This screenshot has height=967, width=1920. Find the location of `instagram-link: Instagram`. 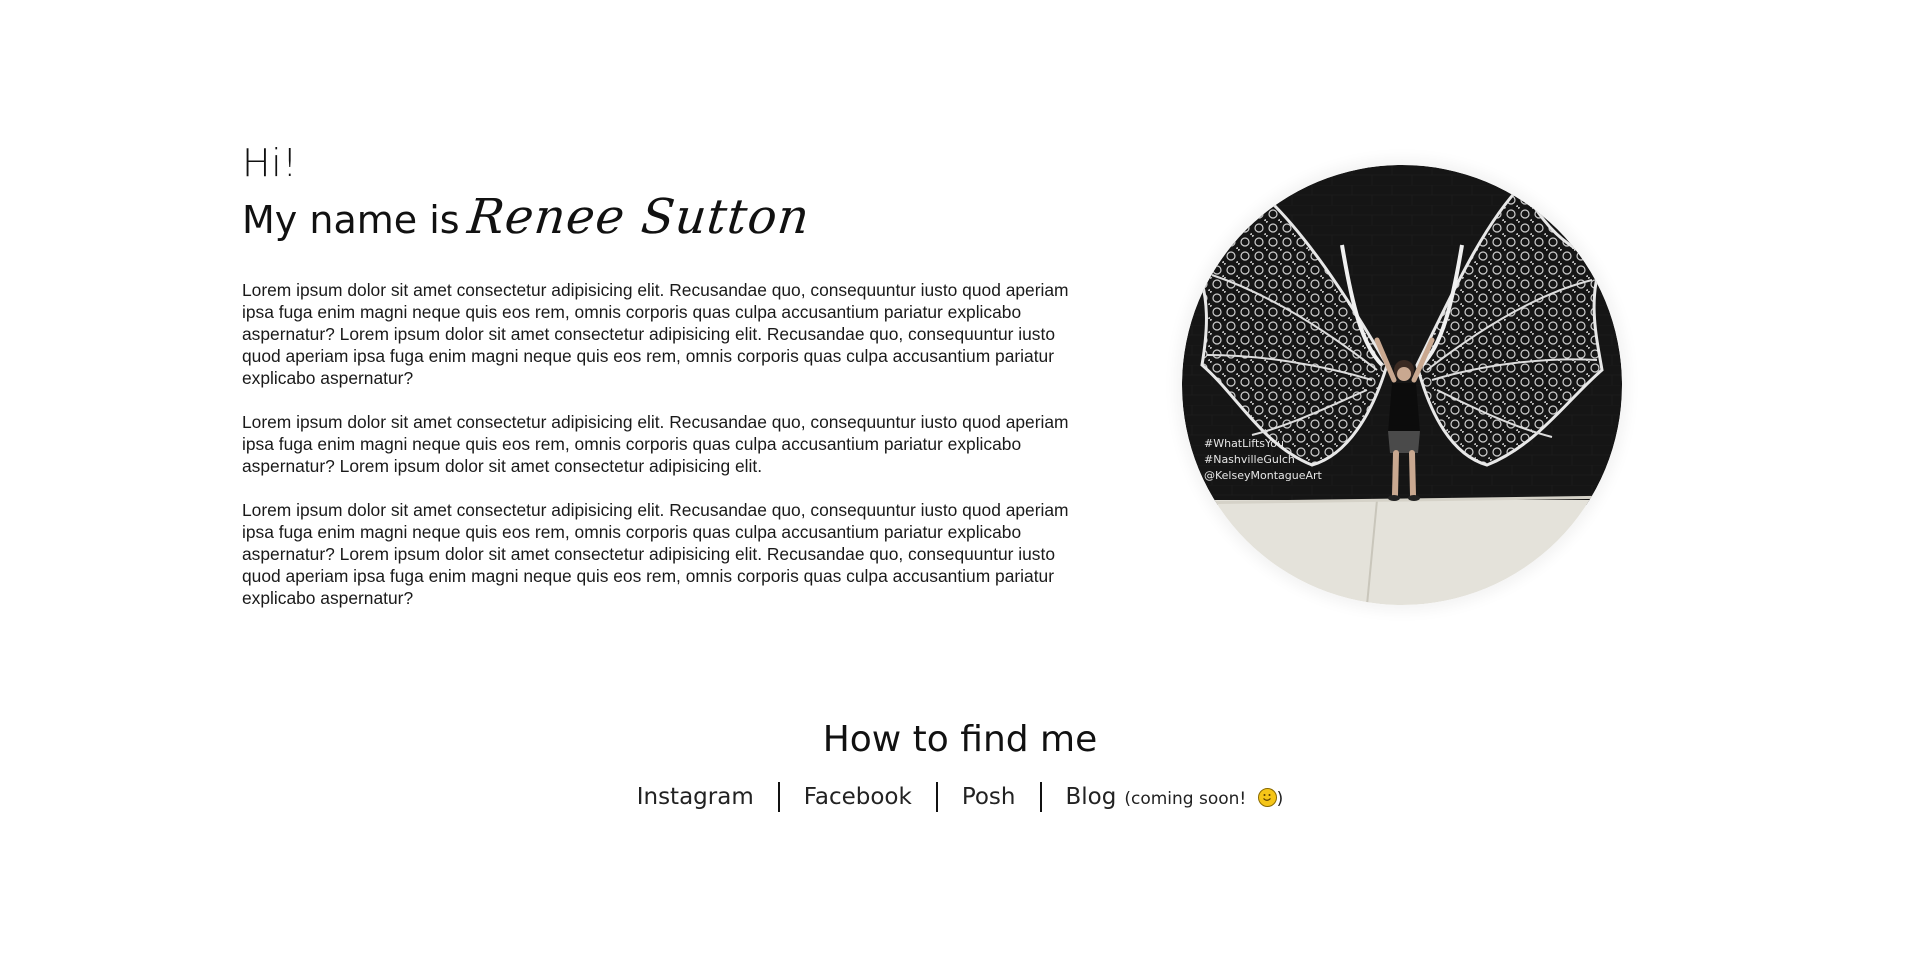

instagram-link: Instagram is located at coordinates (695, 797).